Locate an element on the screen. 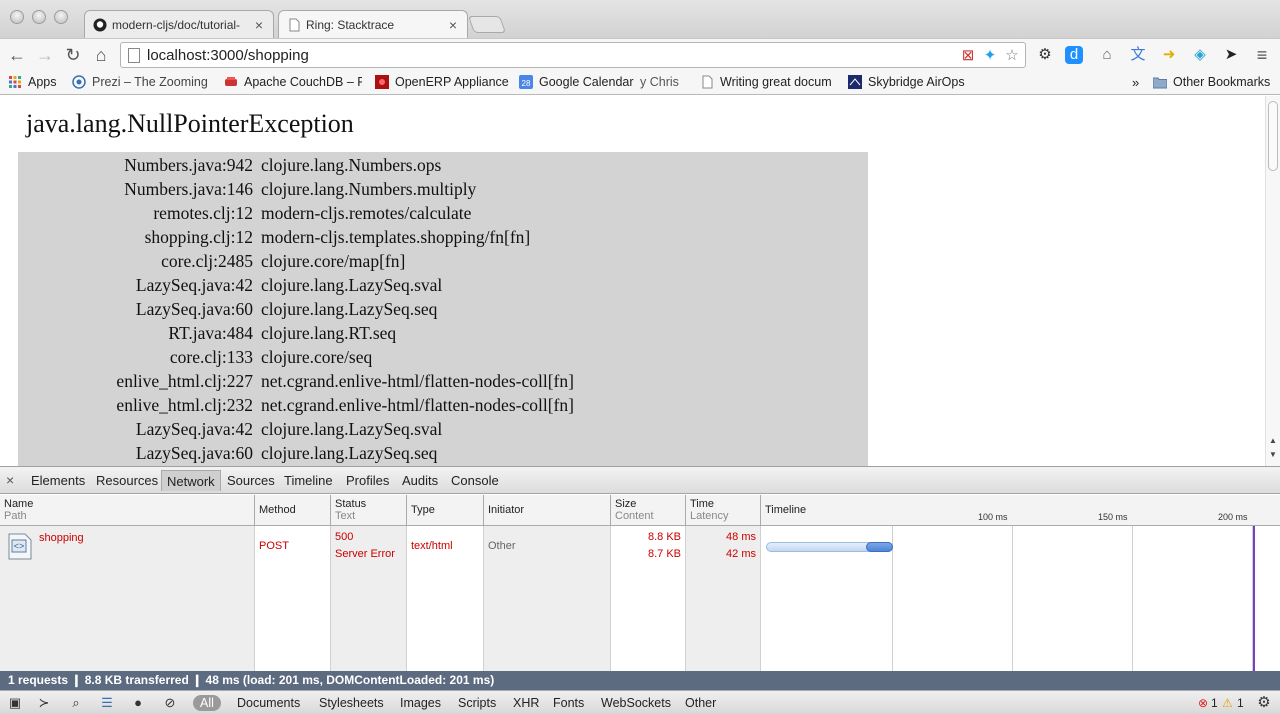 This screenshot has height=714, width=1280. bookmark-other-bookmarks: Other Bookmarks is located at coordinates (1211, 82).